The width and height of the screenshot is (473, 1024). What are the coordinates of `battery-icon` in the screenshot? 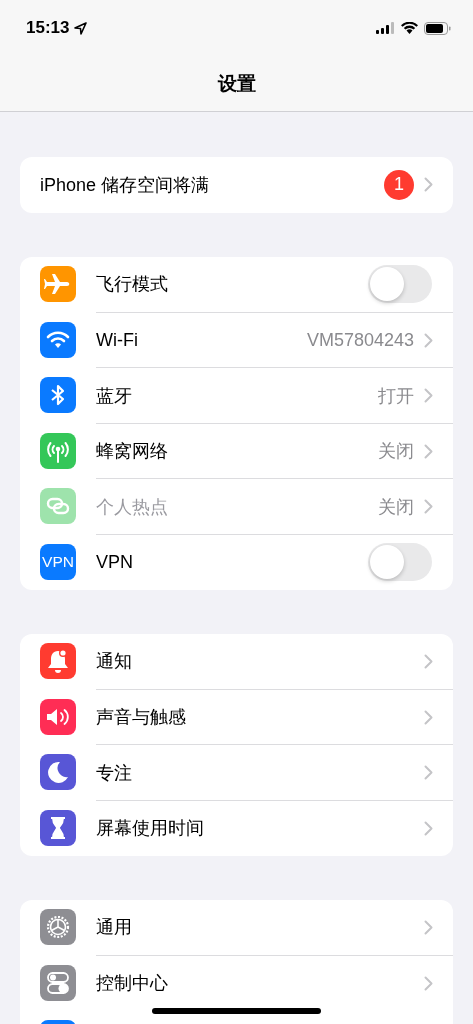 It's located at (437, 28).